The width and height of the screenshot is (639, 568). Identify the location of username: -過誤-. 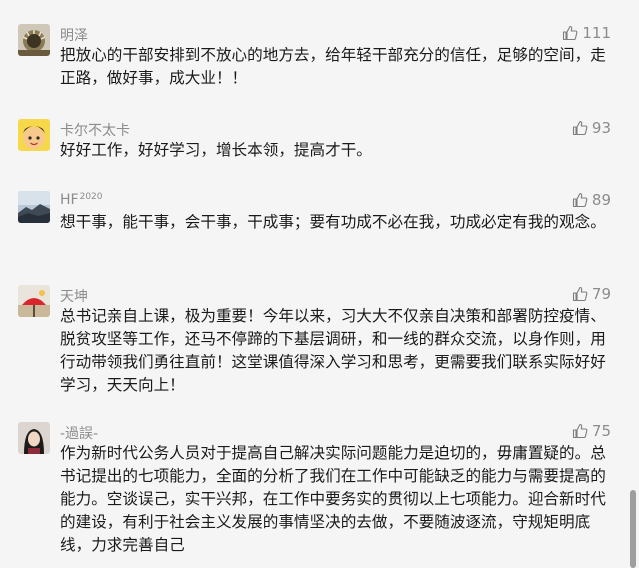
(79, 433).